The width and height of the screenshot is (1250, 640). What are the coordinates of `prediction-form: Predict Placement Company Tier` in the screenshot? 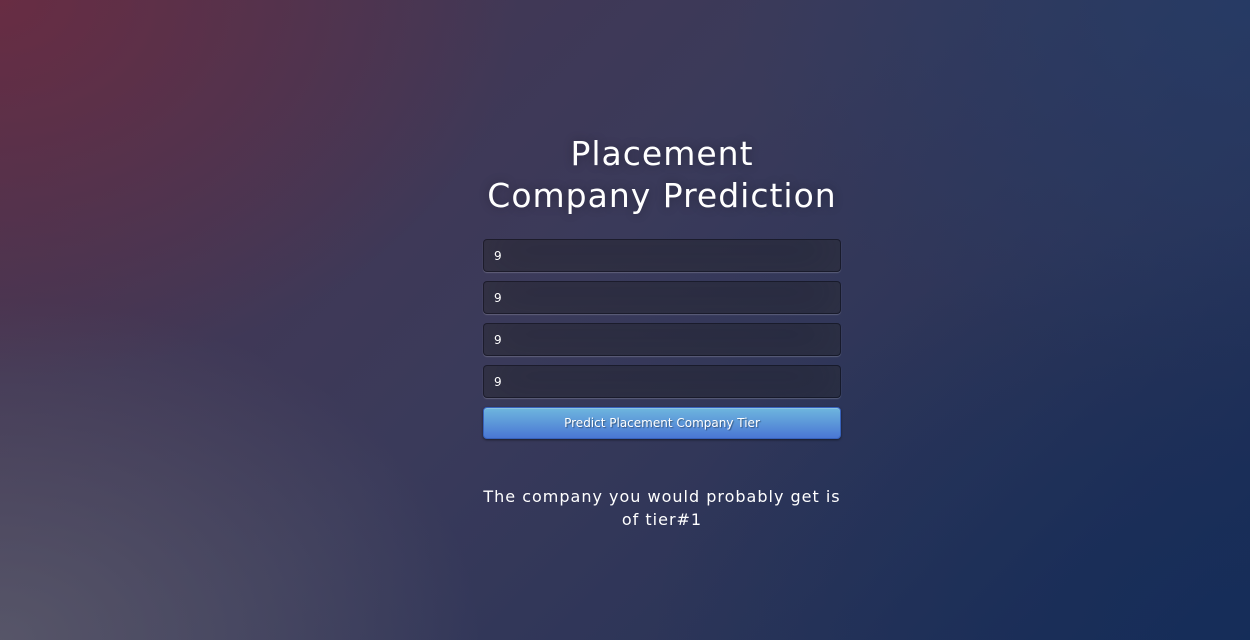 It's located at (662, 339).